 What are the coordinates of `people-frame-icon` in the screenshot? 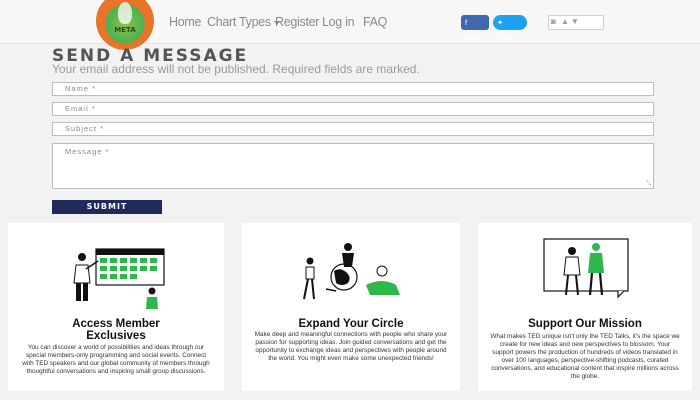 It's located at (586, 268).